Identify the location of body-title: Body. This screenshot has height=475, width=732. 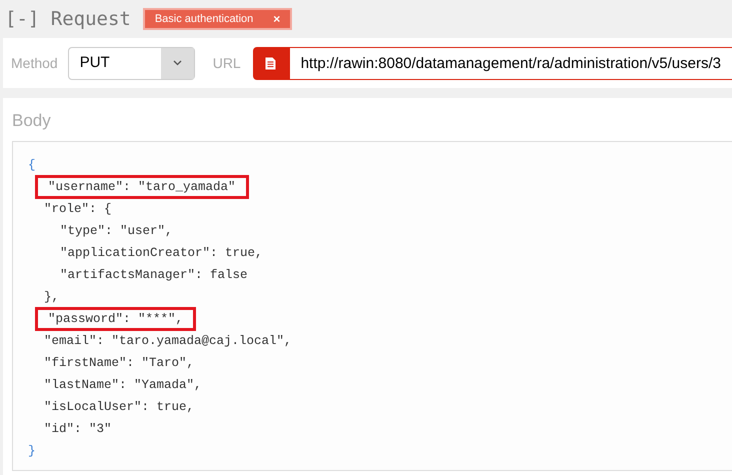
(32, 121).